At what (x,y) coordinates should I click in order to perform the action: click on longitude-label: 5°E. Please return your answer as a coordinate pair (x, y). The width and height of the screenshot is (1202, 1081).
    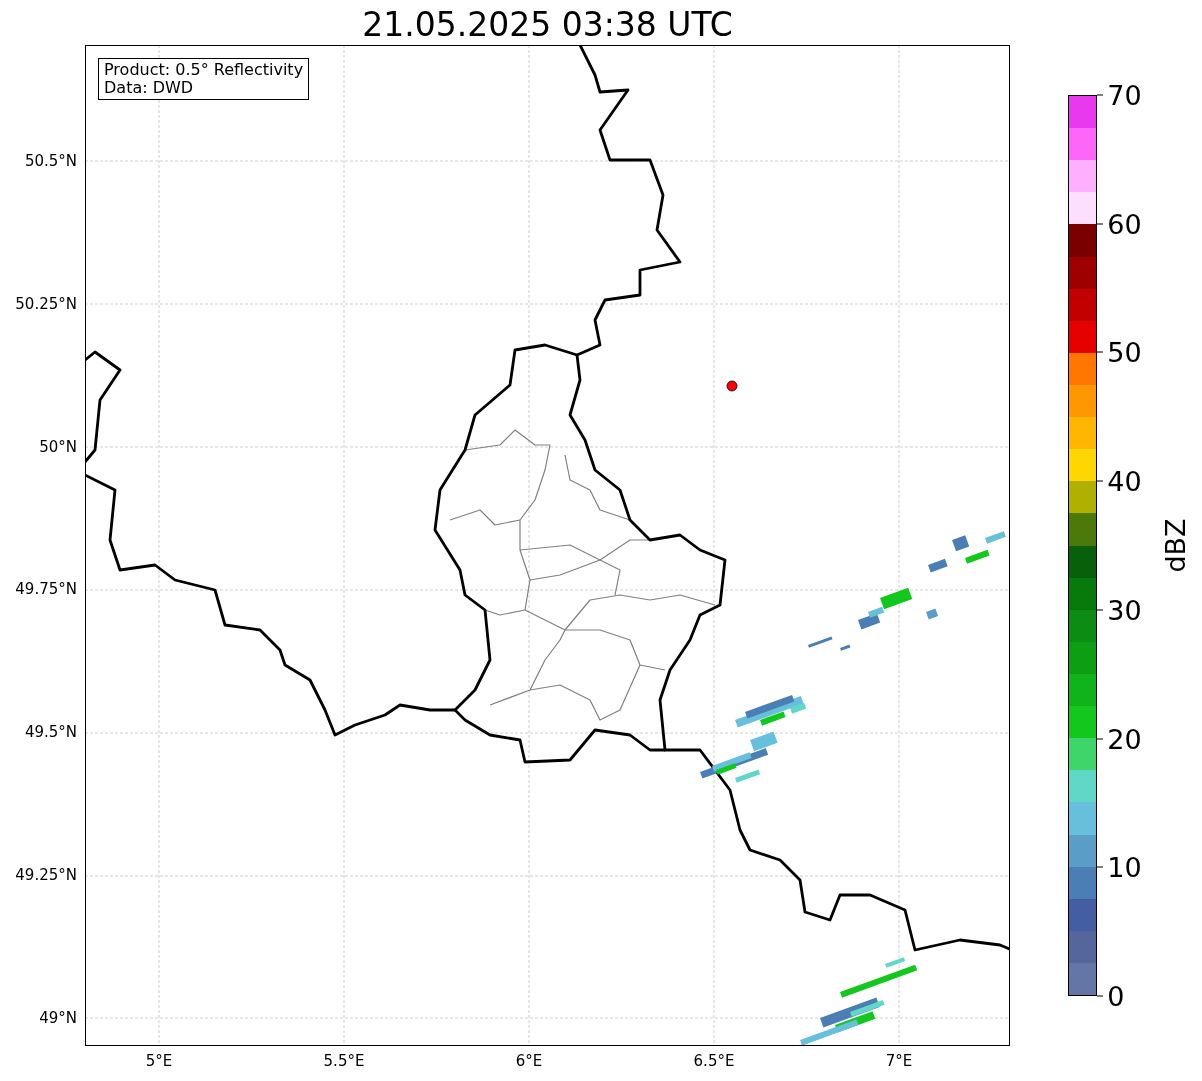
    Looking at the image, I should click on (159, 1061).